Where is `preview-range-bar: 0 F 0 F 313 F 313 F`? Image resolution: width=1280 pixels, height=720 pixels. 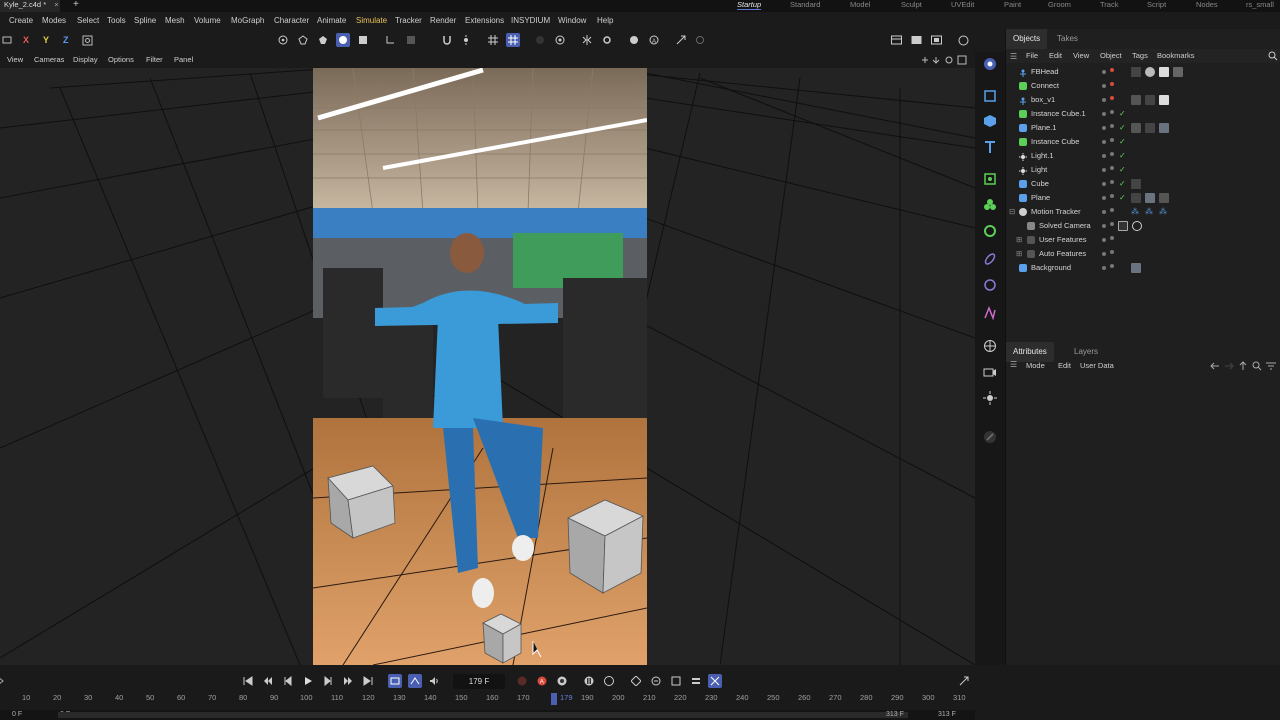 preview-range-bar: 0 F 0 F 313 F 313 F is located at coordinates (487, 715).